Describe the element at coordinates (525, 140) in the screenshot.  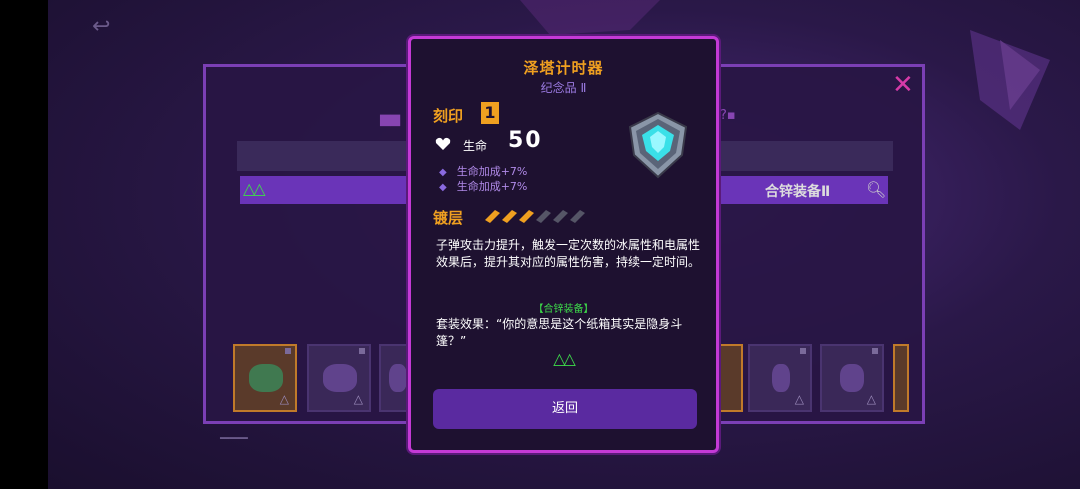
I see `hp-value: 50` at that location.